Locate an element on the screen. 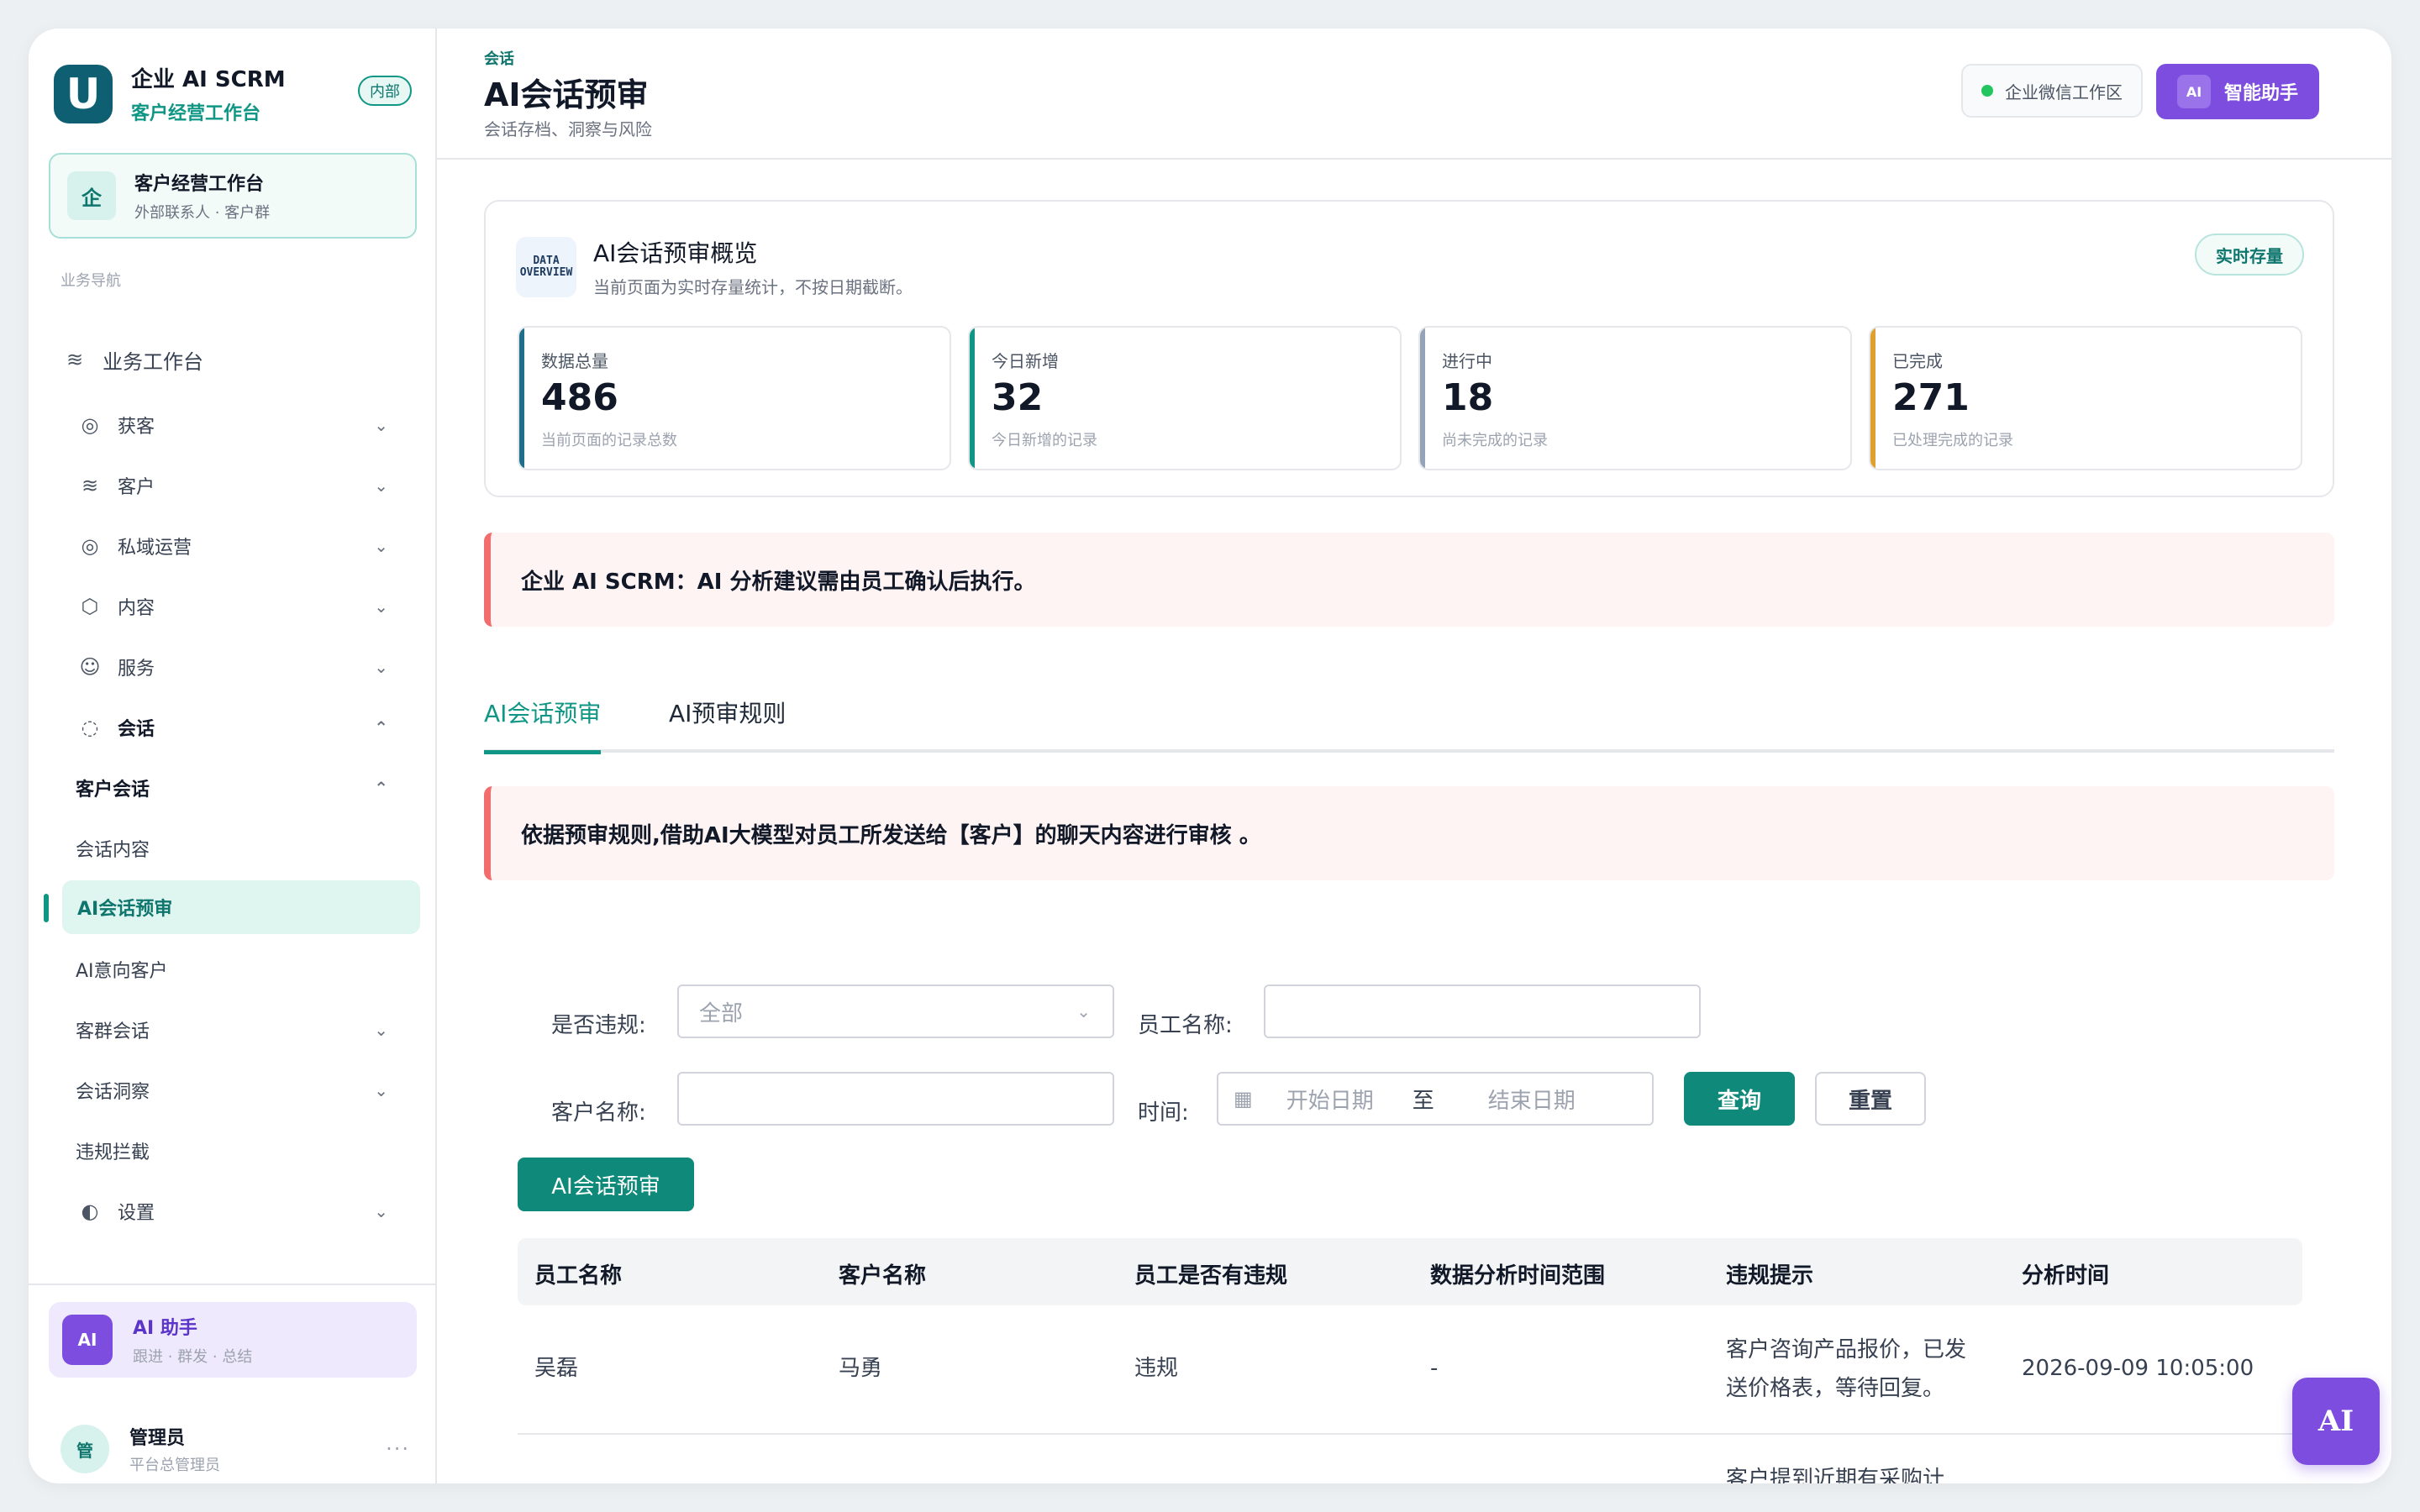  workspace-icon: 企 is located at coordinates (92, 195).